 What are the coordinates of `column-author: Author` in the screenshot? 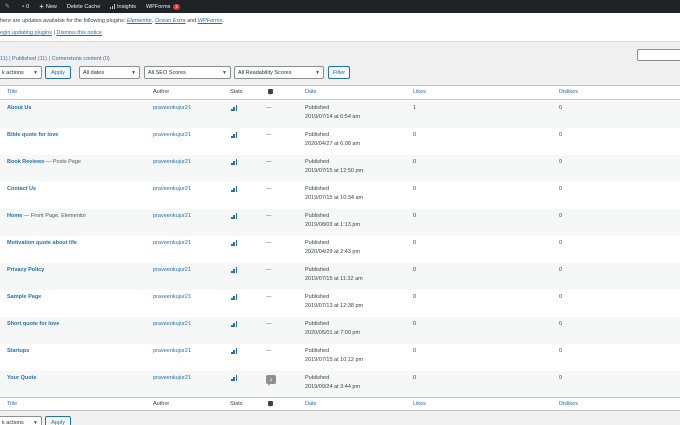 It's located at (161, 92).